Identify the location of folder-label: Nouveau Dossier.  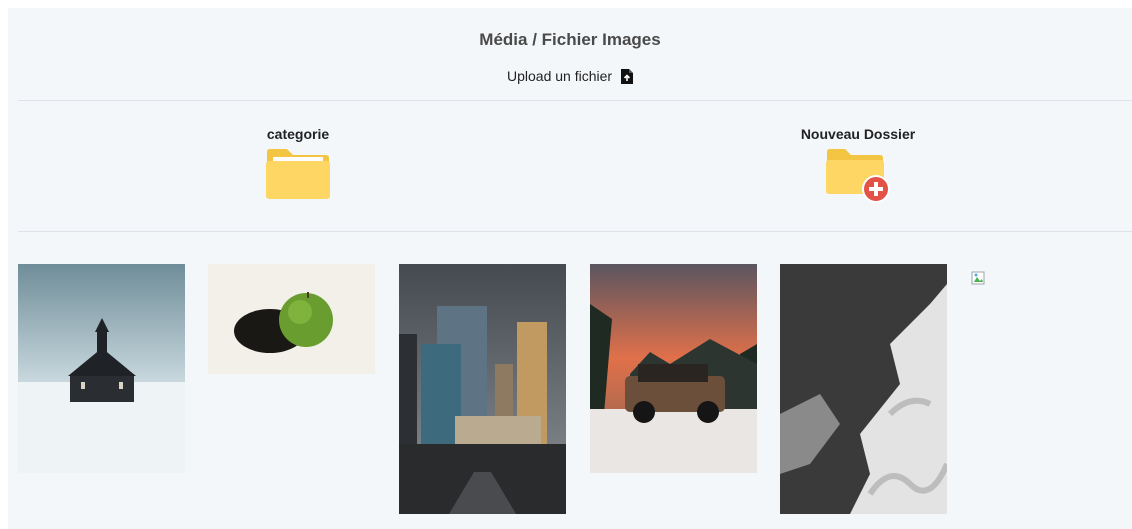
(858, 134).